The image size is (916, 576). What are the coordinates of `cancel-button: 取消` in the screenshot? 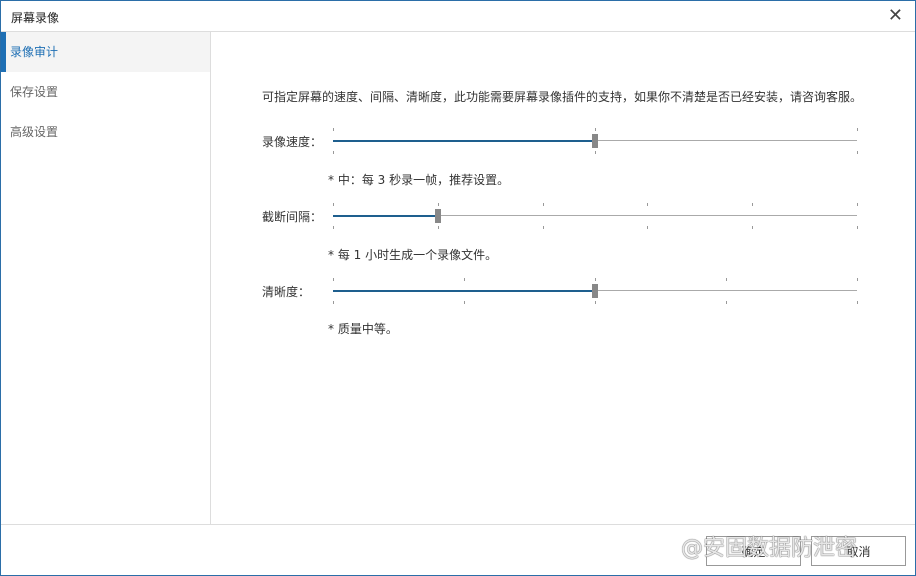 It's located at (858, 551).